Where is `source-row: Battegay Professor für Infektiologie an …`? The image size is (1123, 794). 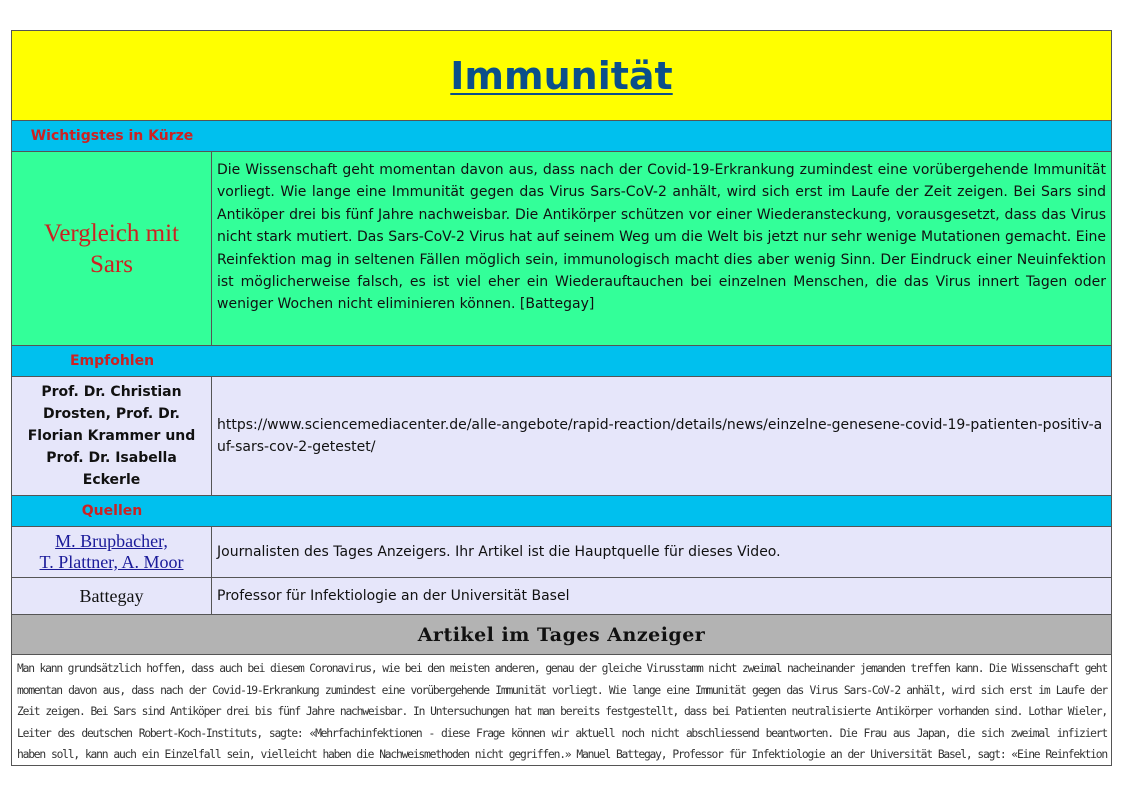
source-row: Battegay Professor für Infektiologie an … is located at coordinates (561, 596).